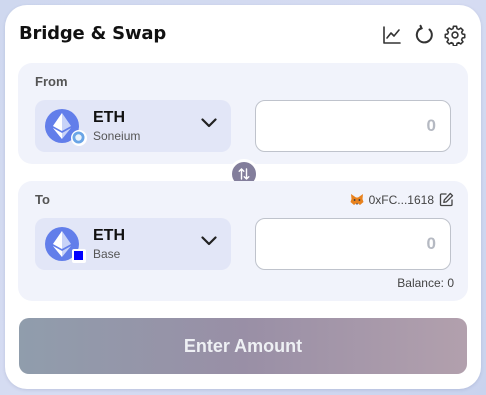 Image resolution: width=486 pixels, height=395 pixels. I want to click on refresh-icon, so click(424, 35).